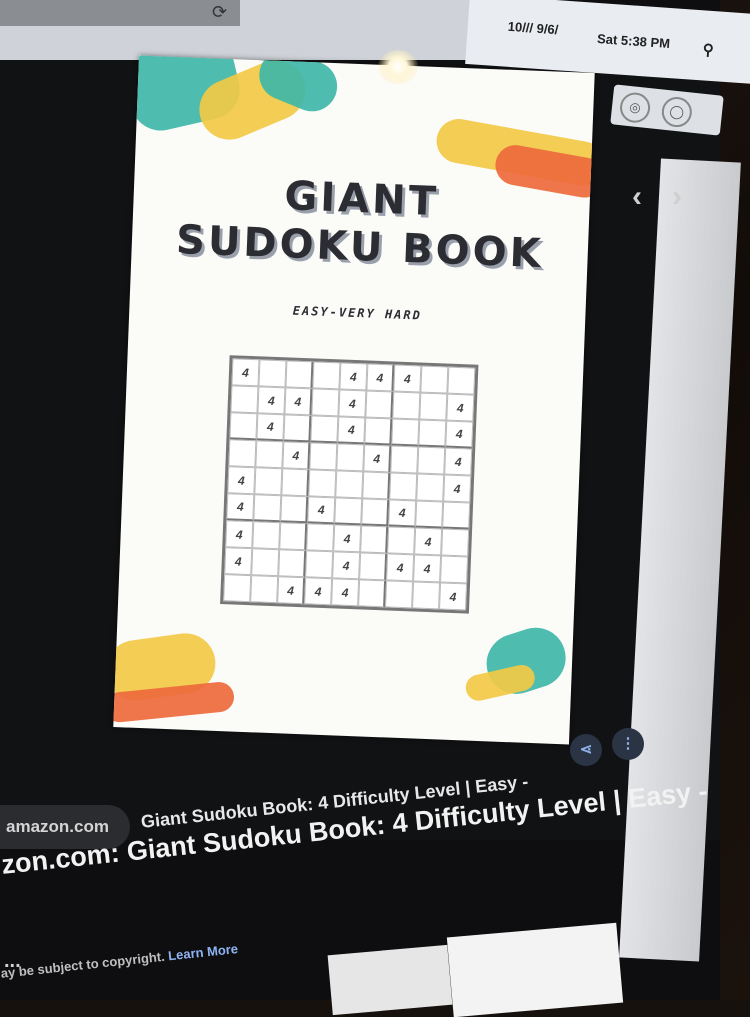  Describe the element at coordinates (240, 30) in the screenshot. I see `browser-toolbar: ⟳` at that location.